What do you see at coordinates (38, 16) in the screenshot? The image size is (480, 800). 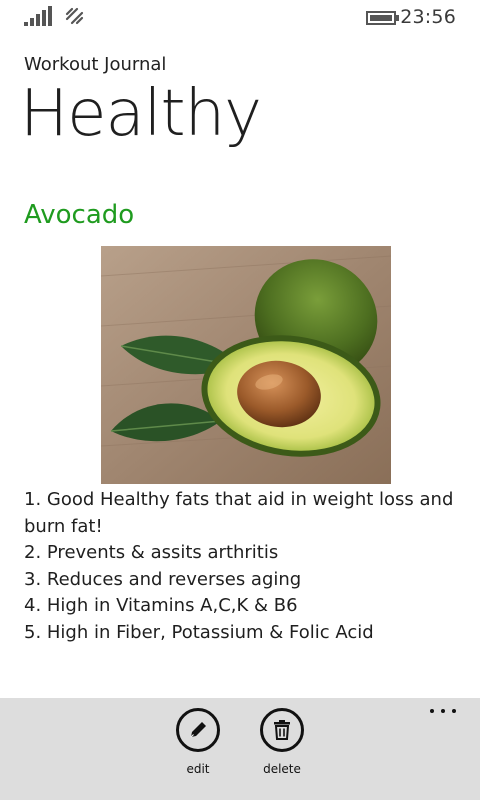 I see `signal-strength-icon` at bounding box center [38, 16].